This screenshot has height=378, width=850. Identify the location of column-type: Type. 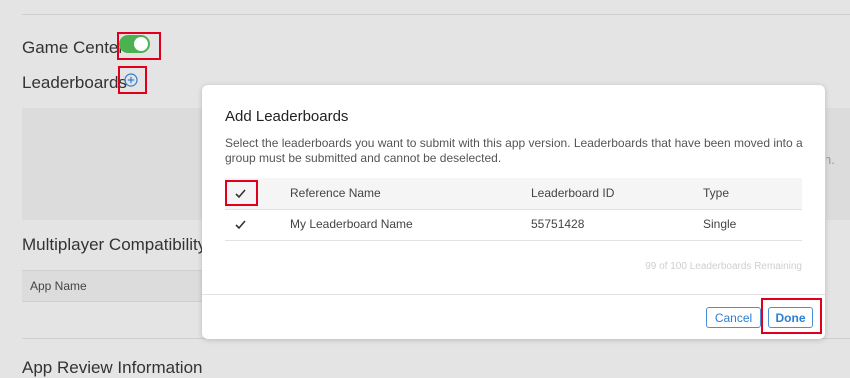
(716, 193).